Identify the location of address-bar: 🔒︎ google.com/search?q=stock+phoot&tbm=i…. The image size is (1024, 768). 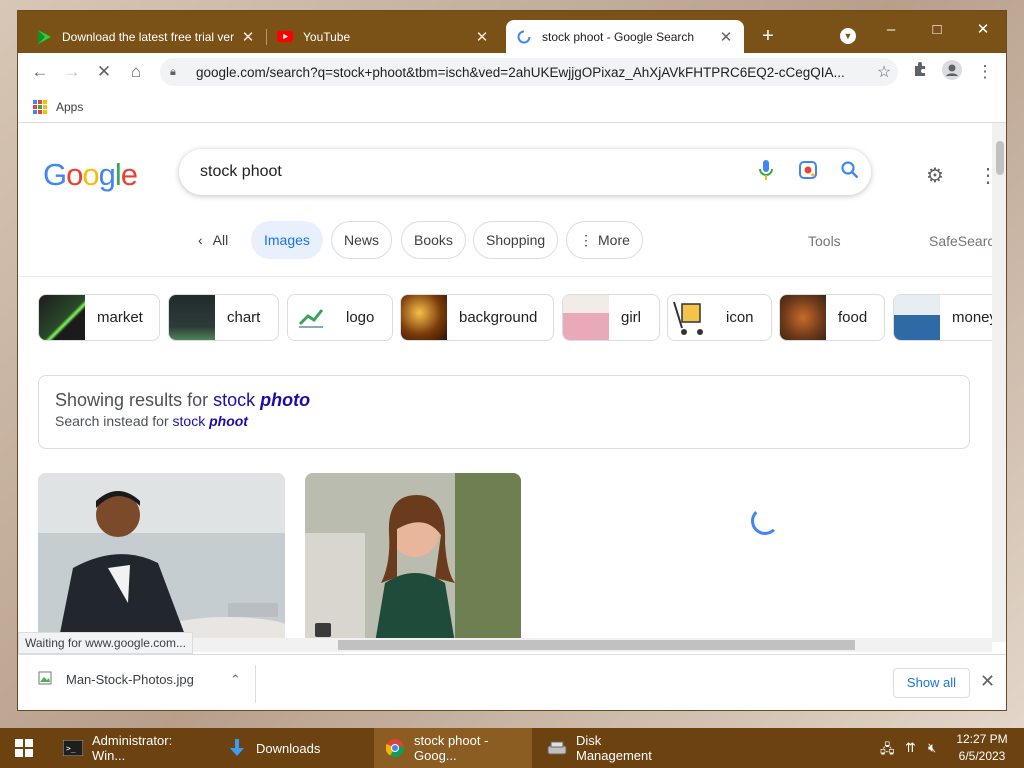
(529, 72).